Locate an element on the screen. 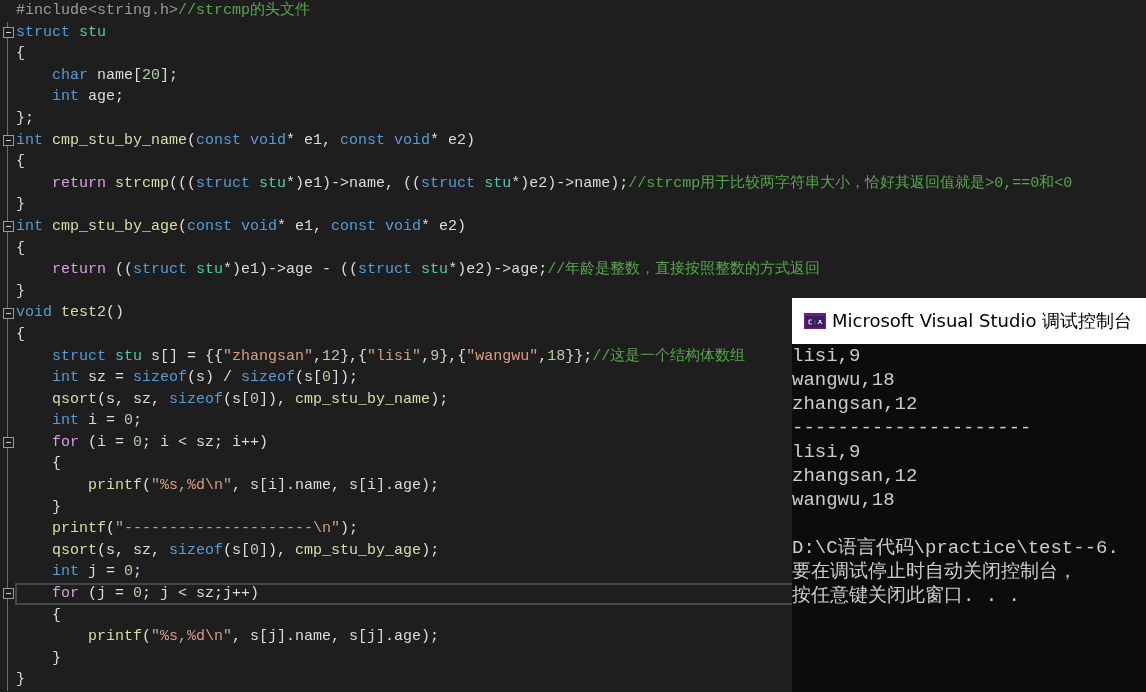 This screenshot has height=692, width=1146. code-line: char name[20]; is located at coordinates (115, 75).